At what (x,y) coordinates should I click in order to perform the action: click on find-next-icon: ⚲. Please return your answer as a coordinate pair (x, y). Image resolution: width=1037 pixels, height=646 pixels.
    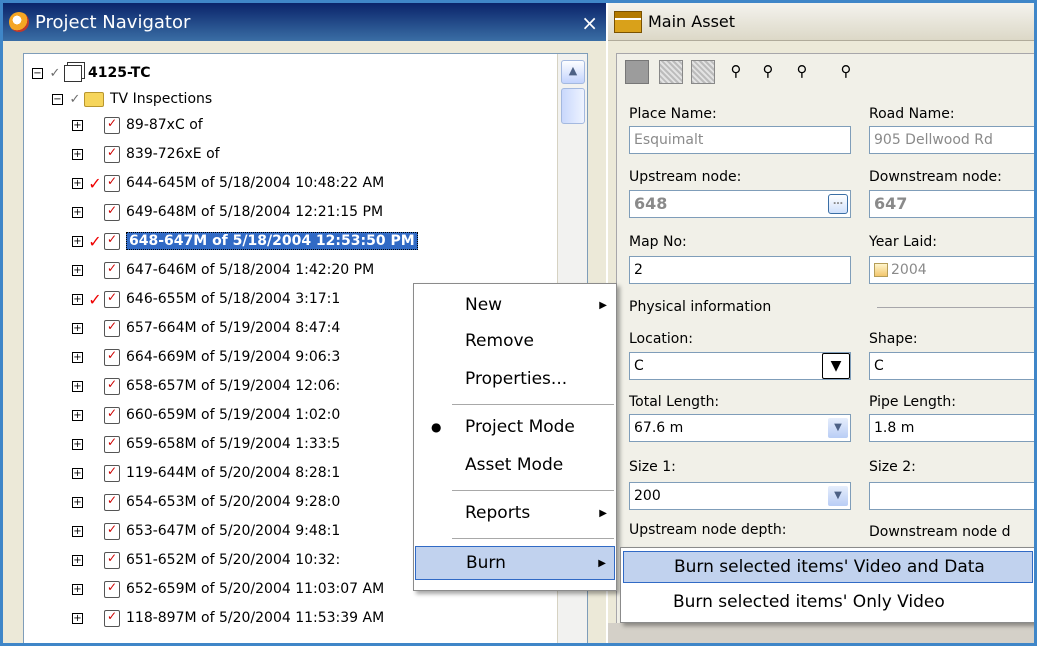
    Looking at the image, I should click on (802, 71).